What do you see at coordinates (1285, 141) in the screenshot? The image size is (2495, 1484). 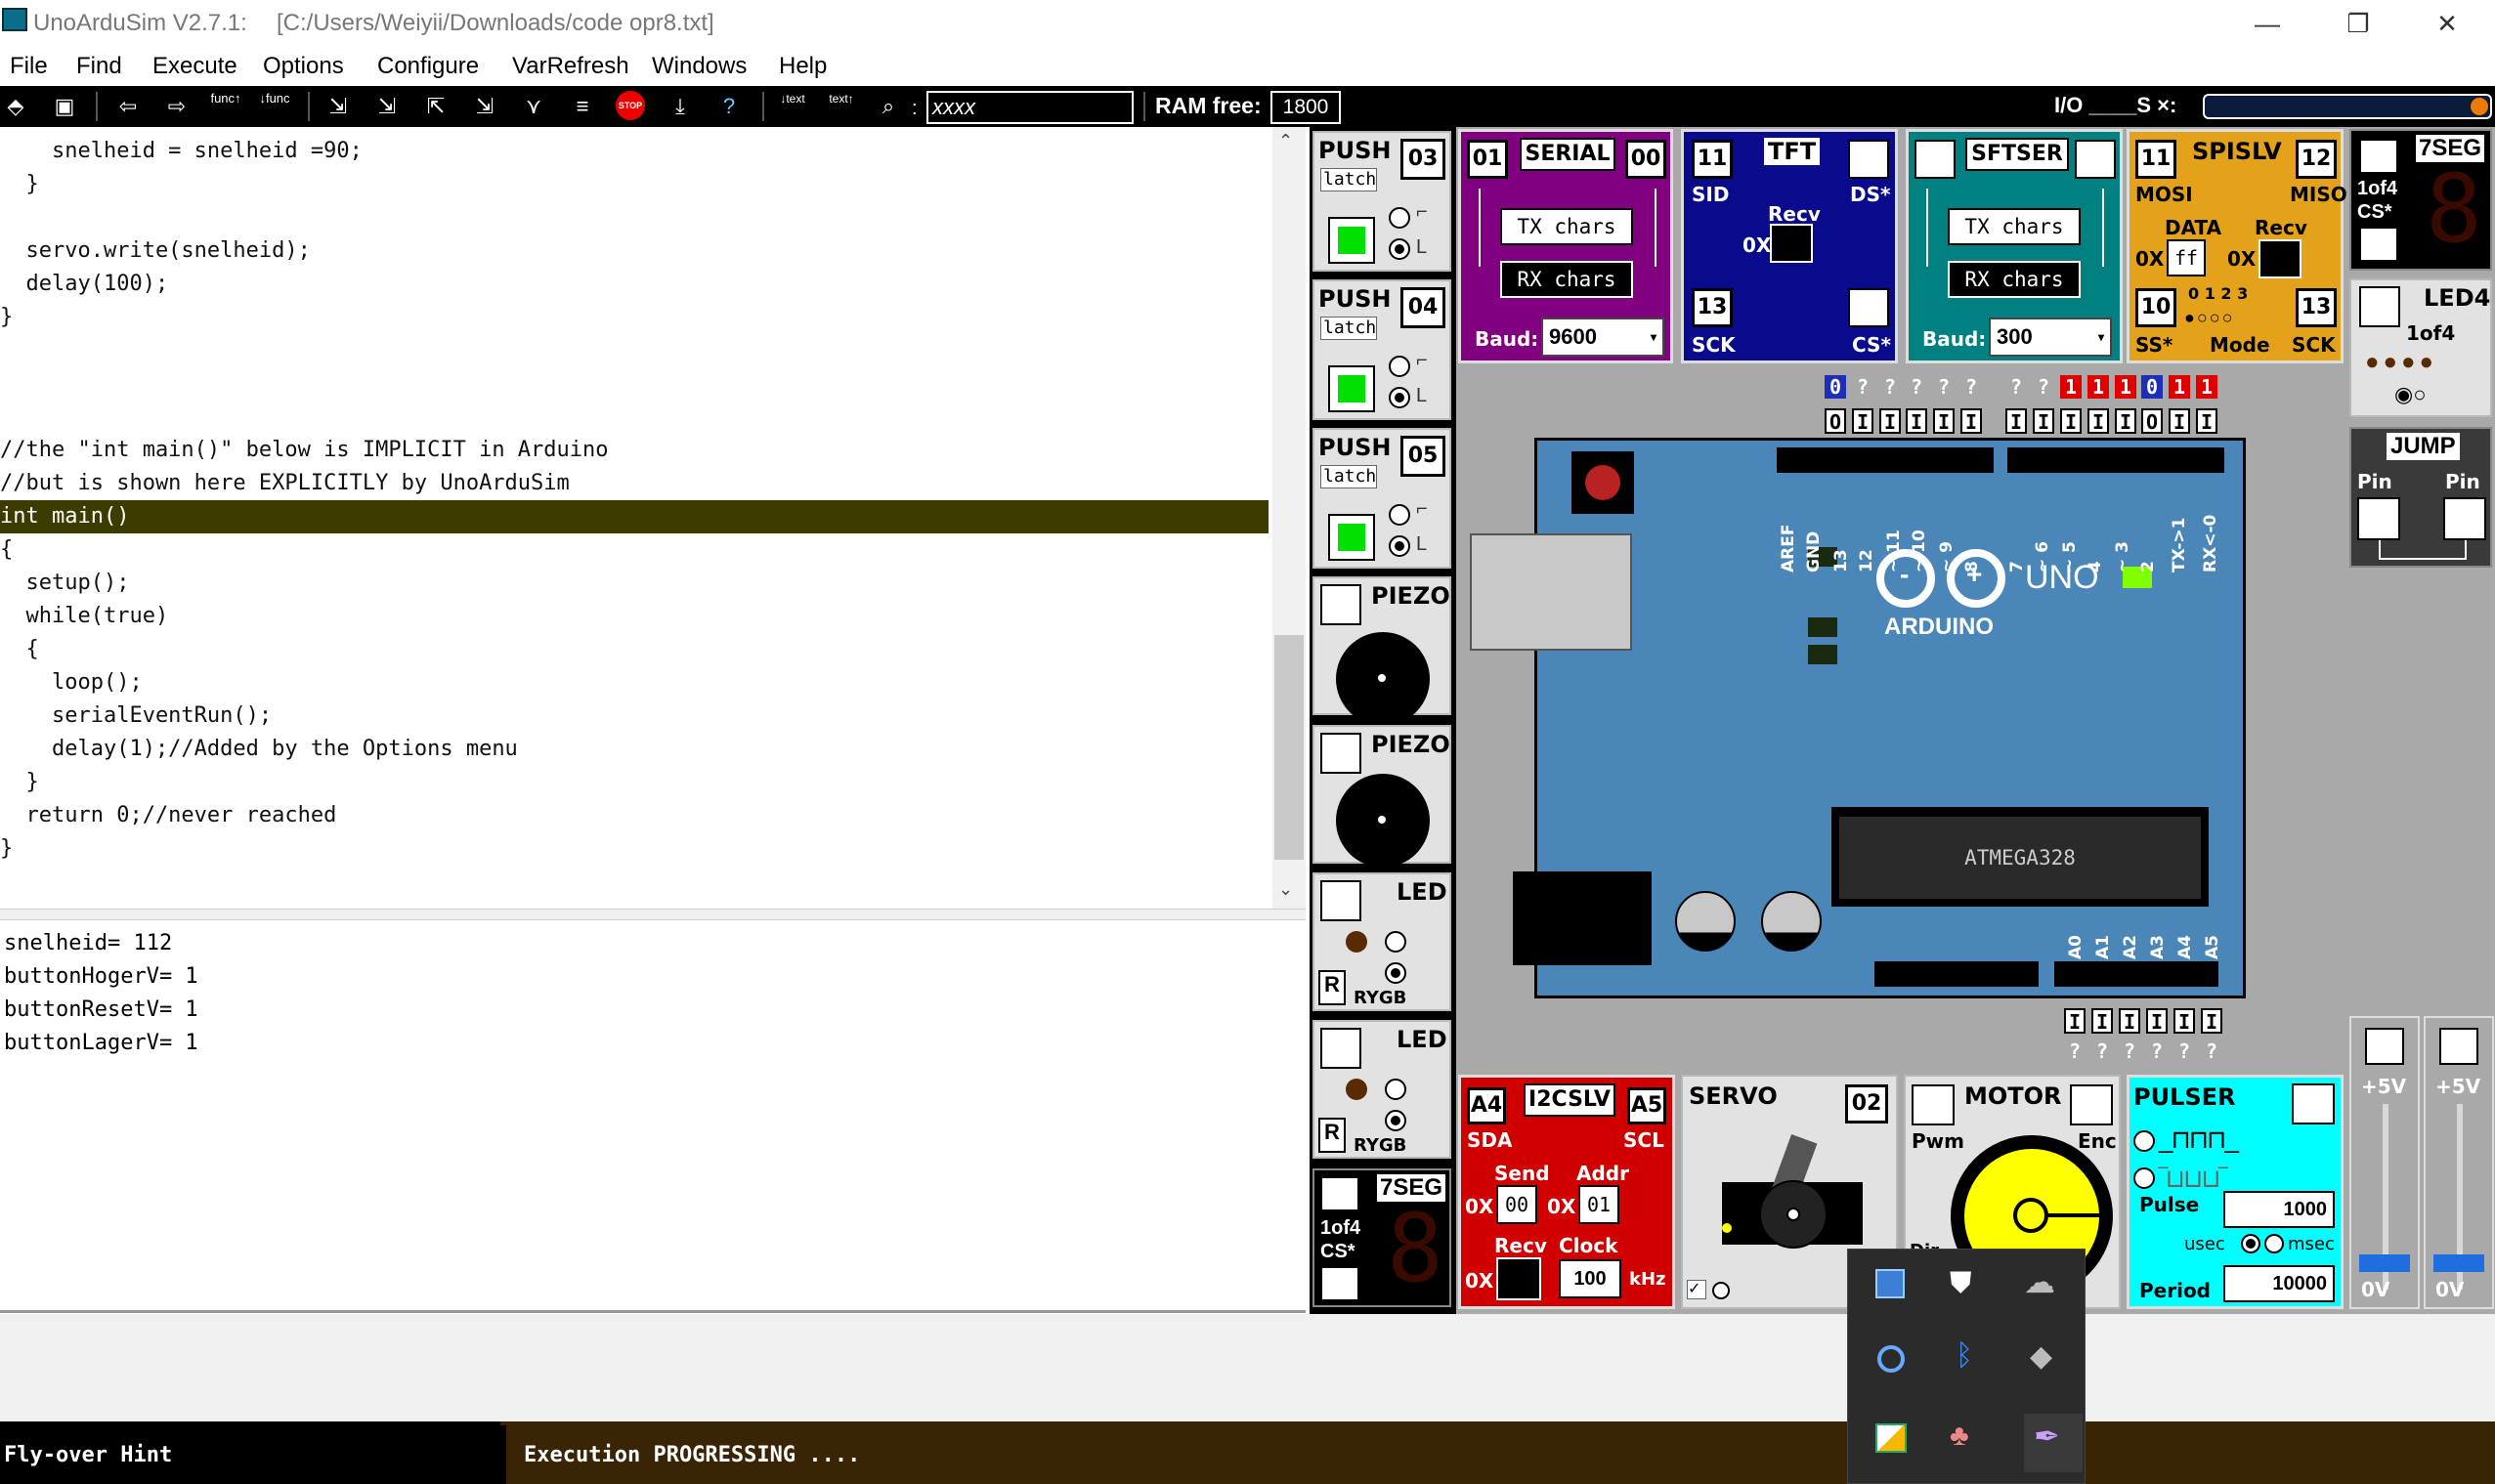 I see `scroll-up-icon: ⌃` at bounding box center [1285, 141].